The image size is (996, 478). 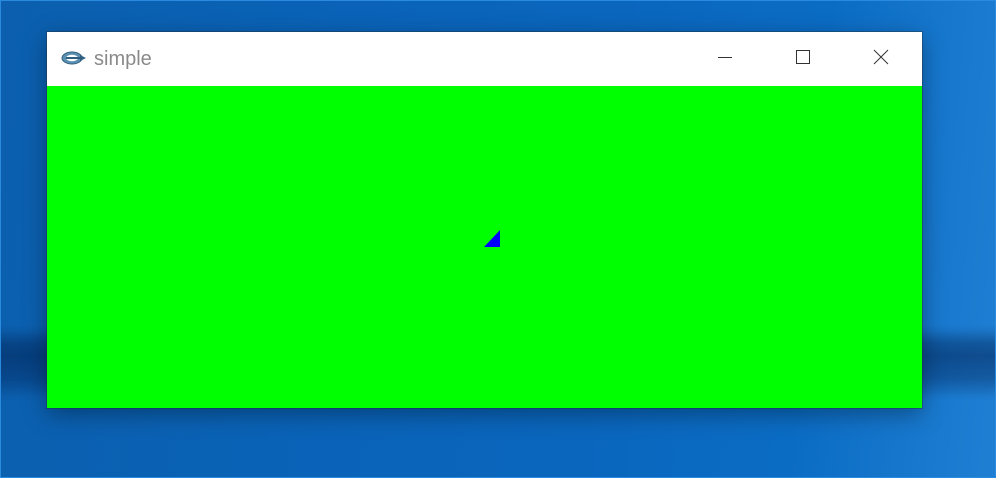 What do you see at coordinates (74, 58) in the screenshot?
I see `app-logo-icon` at bounding box center [74, 58].